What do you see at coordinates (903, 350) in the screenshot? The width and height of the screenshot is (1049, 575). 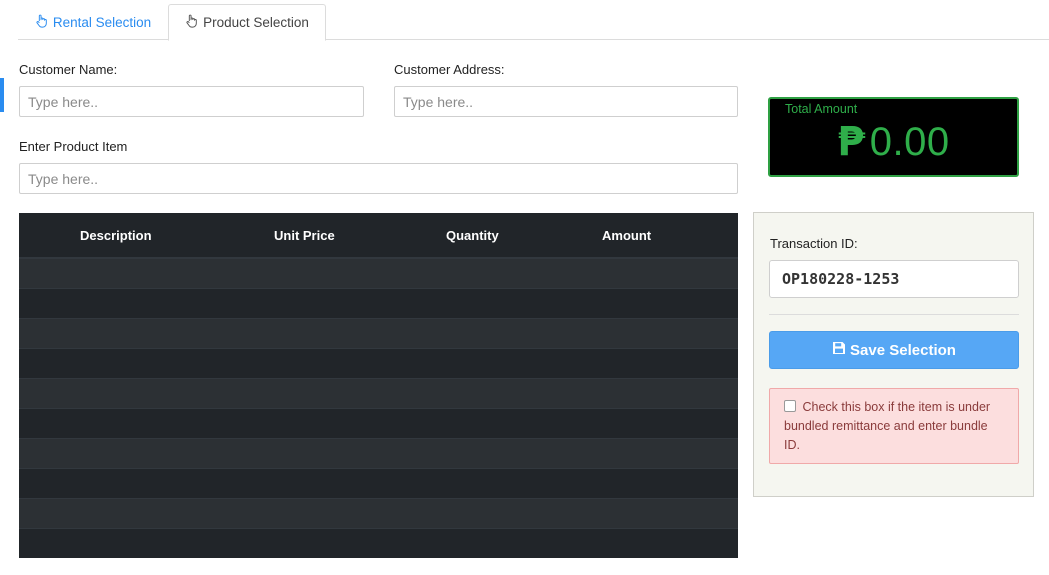 I see `save-selection-label: Save Selection` at bounding box center [903, 350].